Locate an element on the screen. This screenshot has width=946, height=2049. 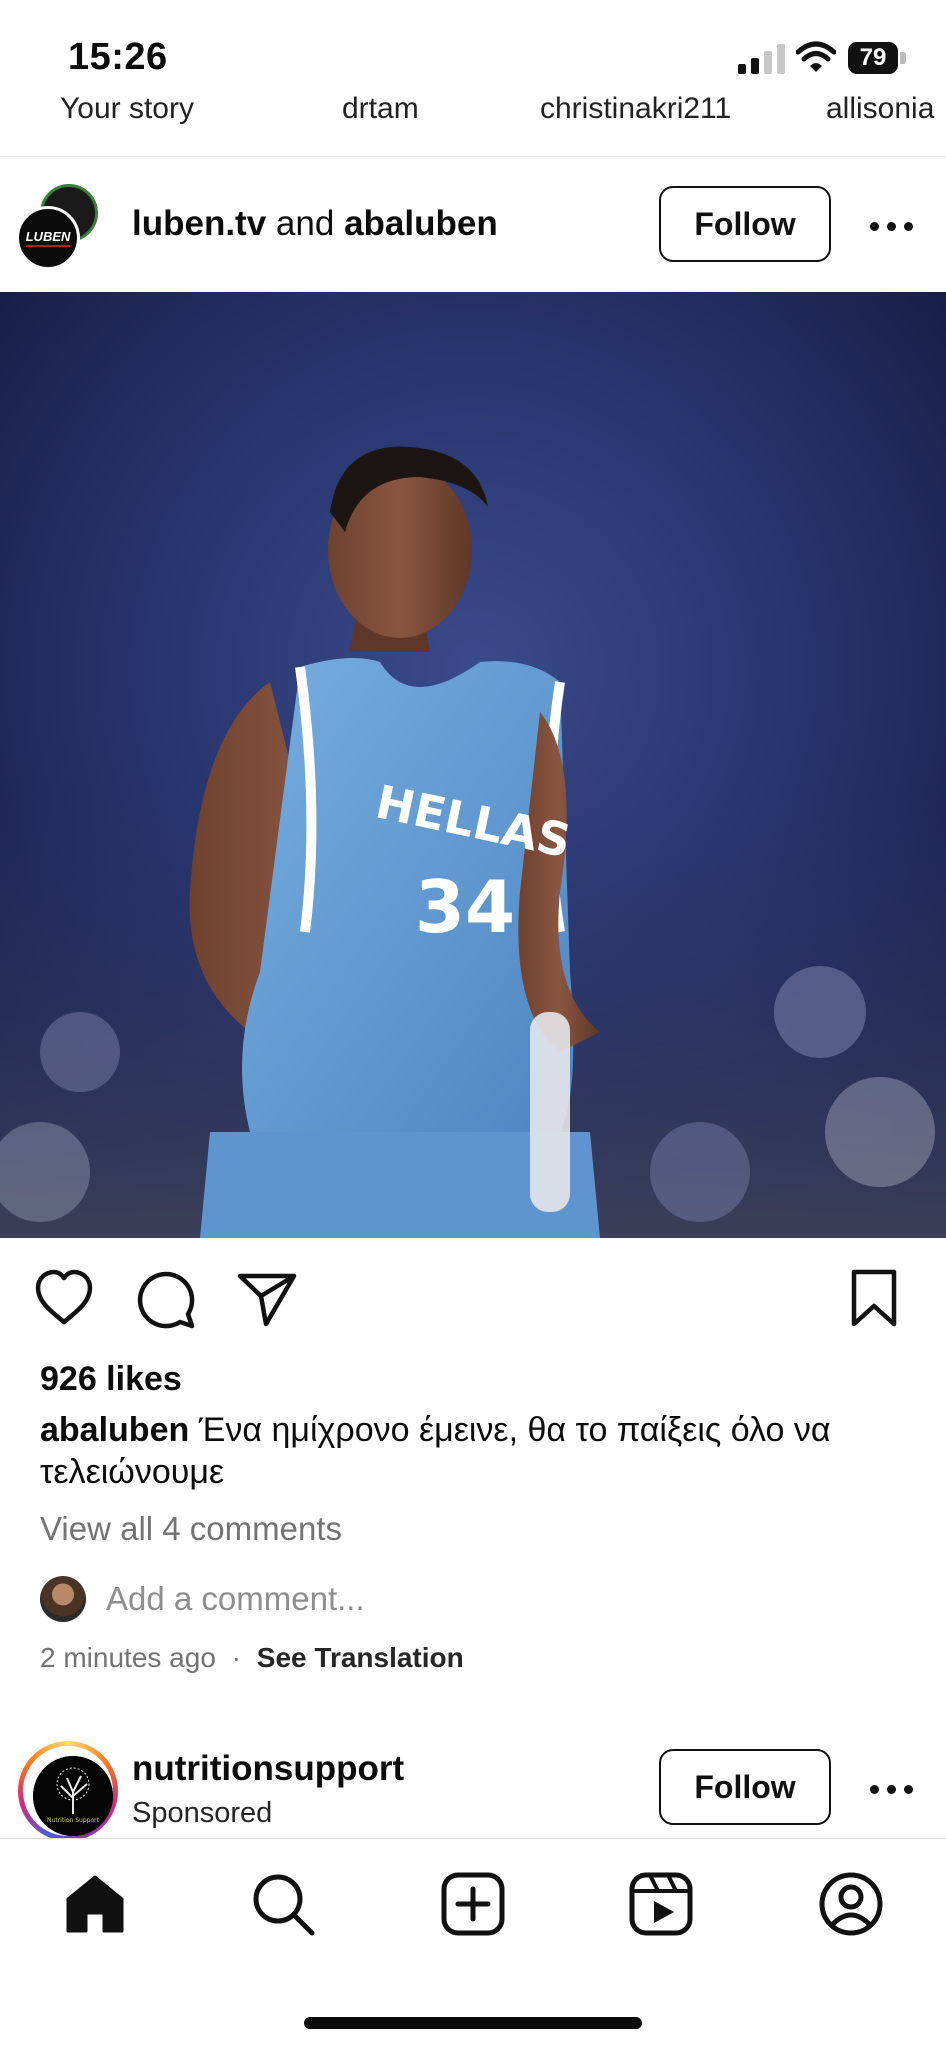
author-username: abaluben is located at coordinates (421, 223).